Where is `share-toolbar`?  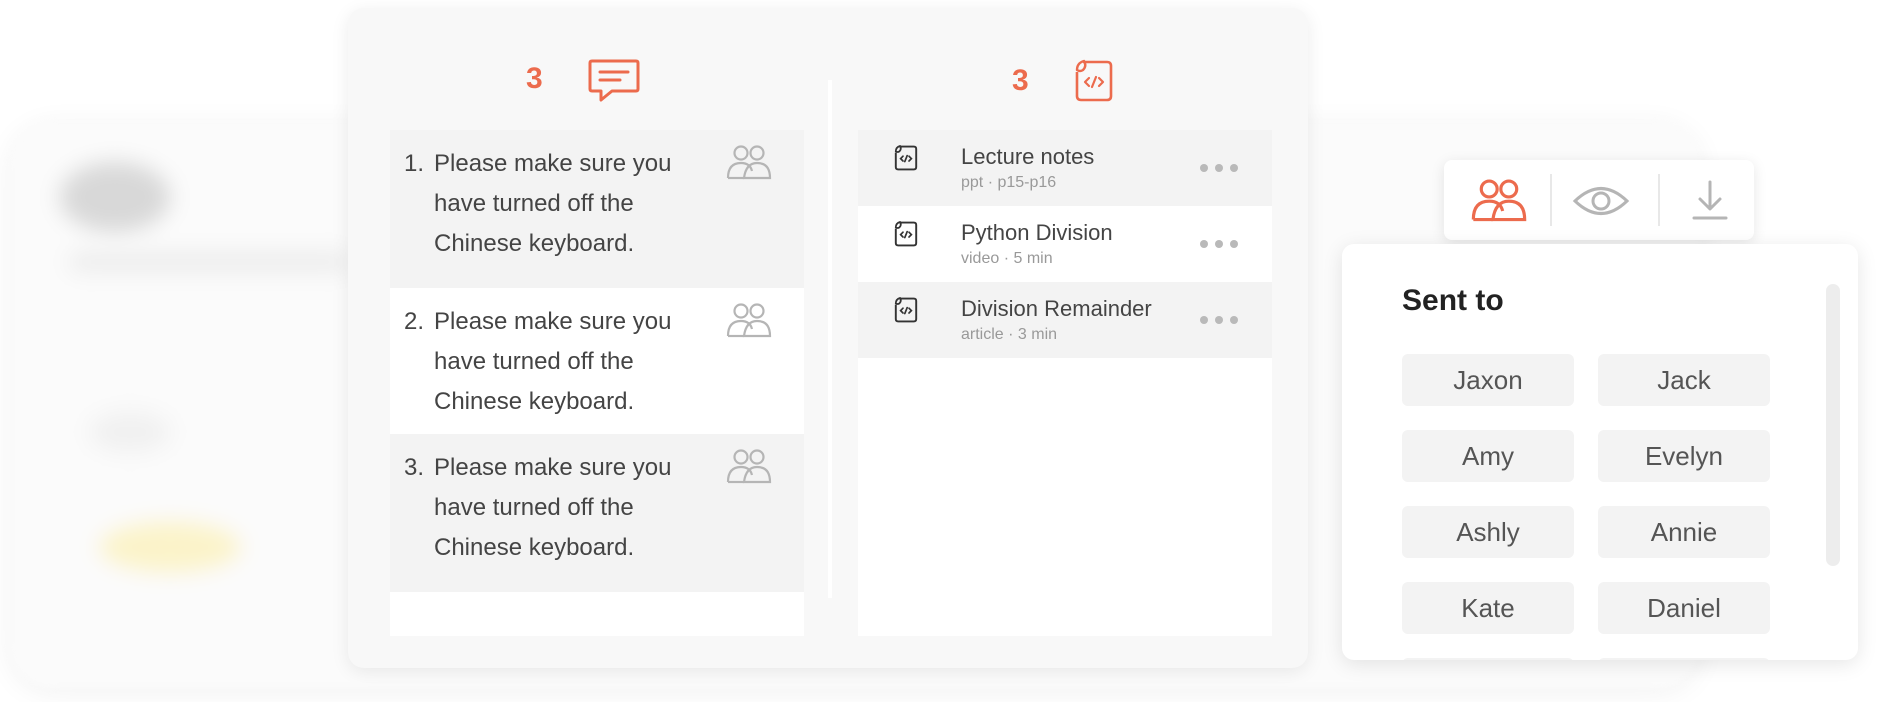
share-toolbar is located at coordinates (1599, 200).